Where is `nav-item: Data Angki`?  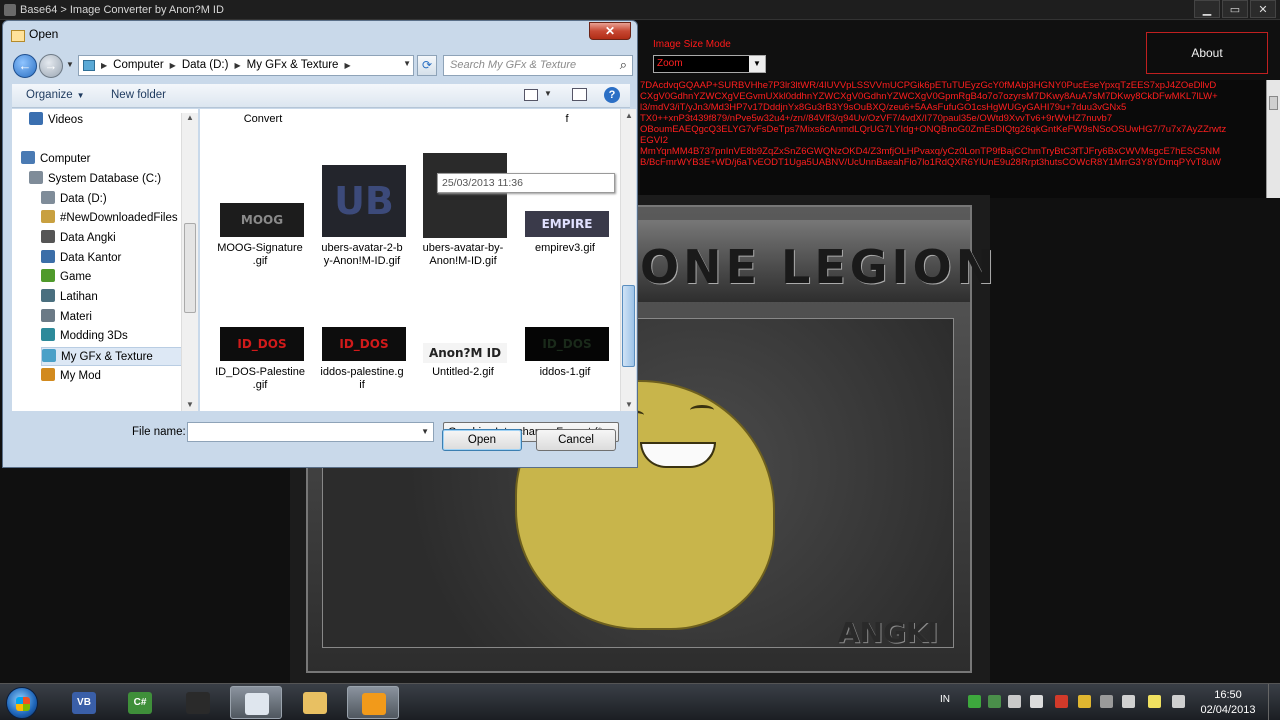 nav-item: Data Angki is located at coordinates (78, 238).